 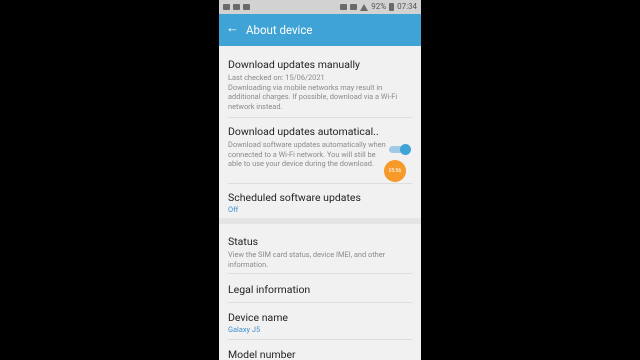 What do you see at coordinates (379, 6) in the screenshot?
I see `battery-percent: 92%` at bounding box center [379, 6].